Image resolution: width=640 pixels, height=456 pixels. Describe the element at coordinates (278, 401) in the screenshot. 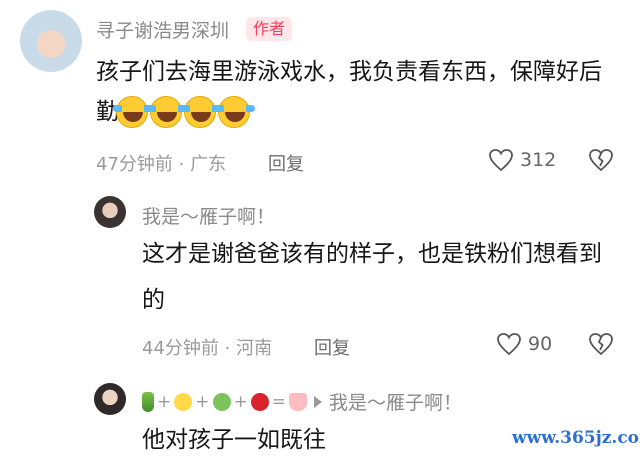

I see `equals-sign: =` at that location.